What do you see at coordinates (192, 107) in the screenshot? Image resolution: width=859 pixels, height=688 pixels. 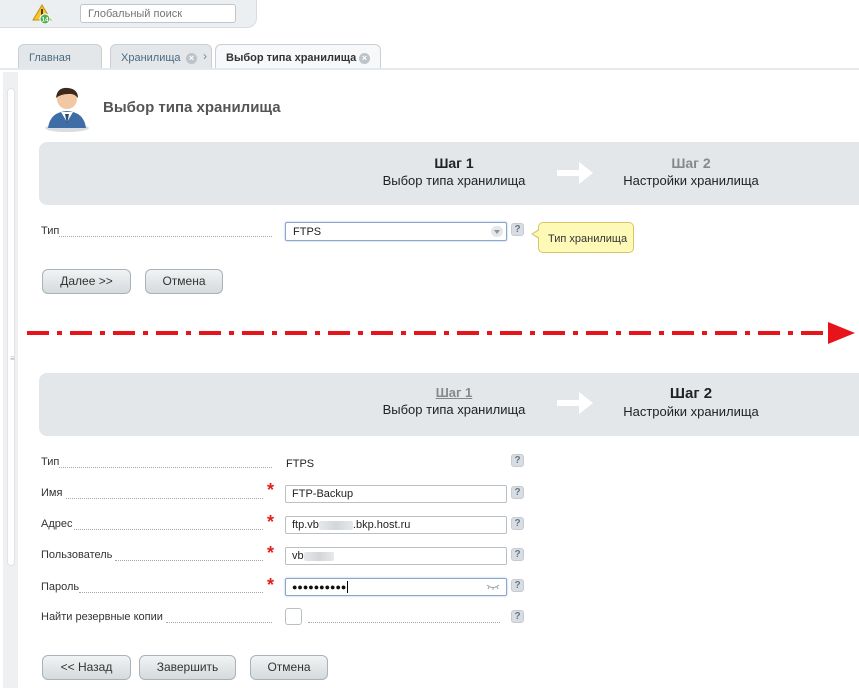 I see `page-title: Выбор типа хранилища` at bounding box center [192, 107].